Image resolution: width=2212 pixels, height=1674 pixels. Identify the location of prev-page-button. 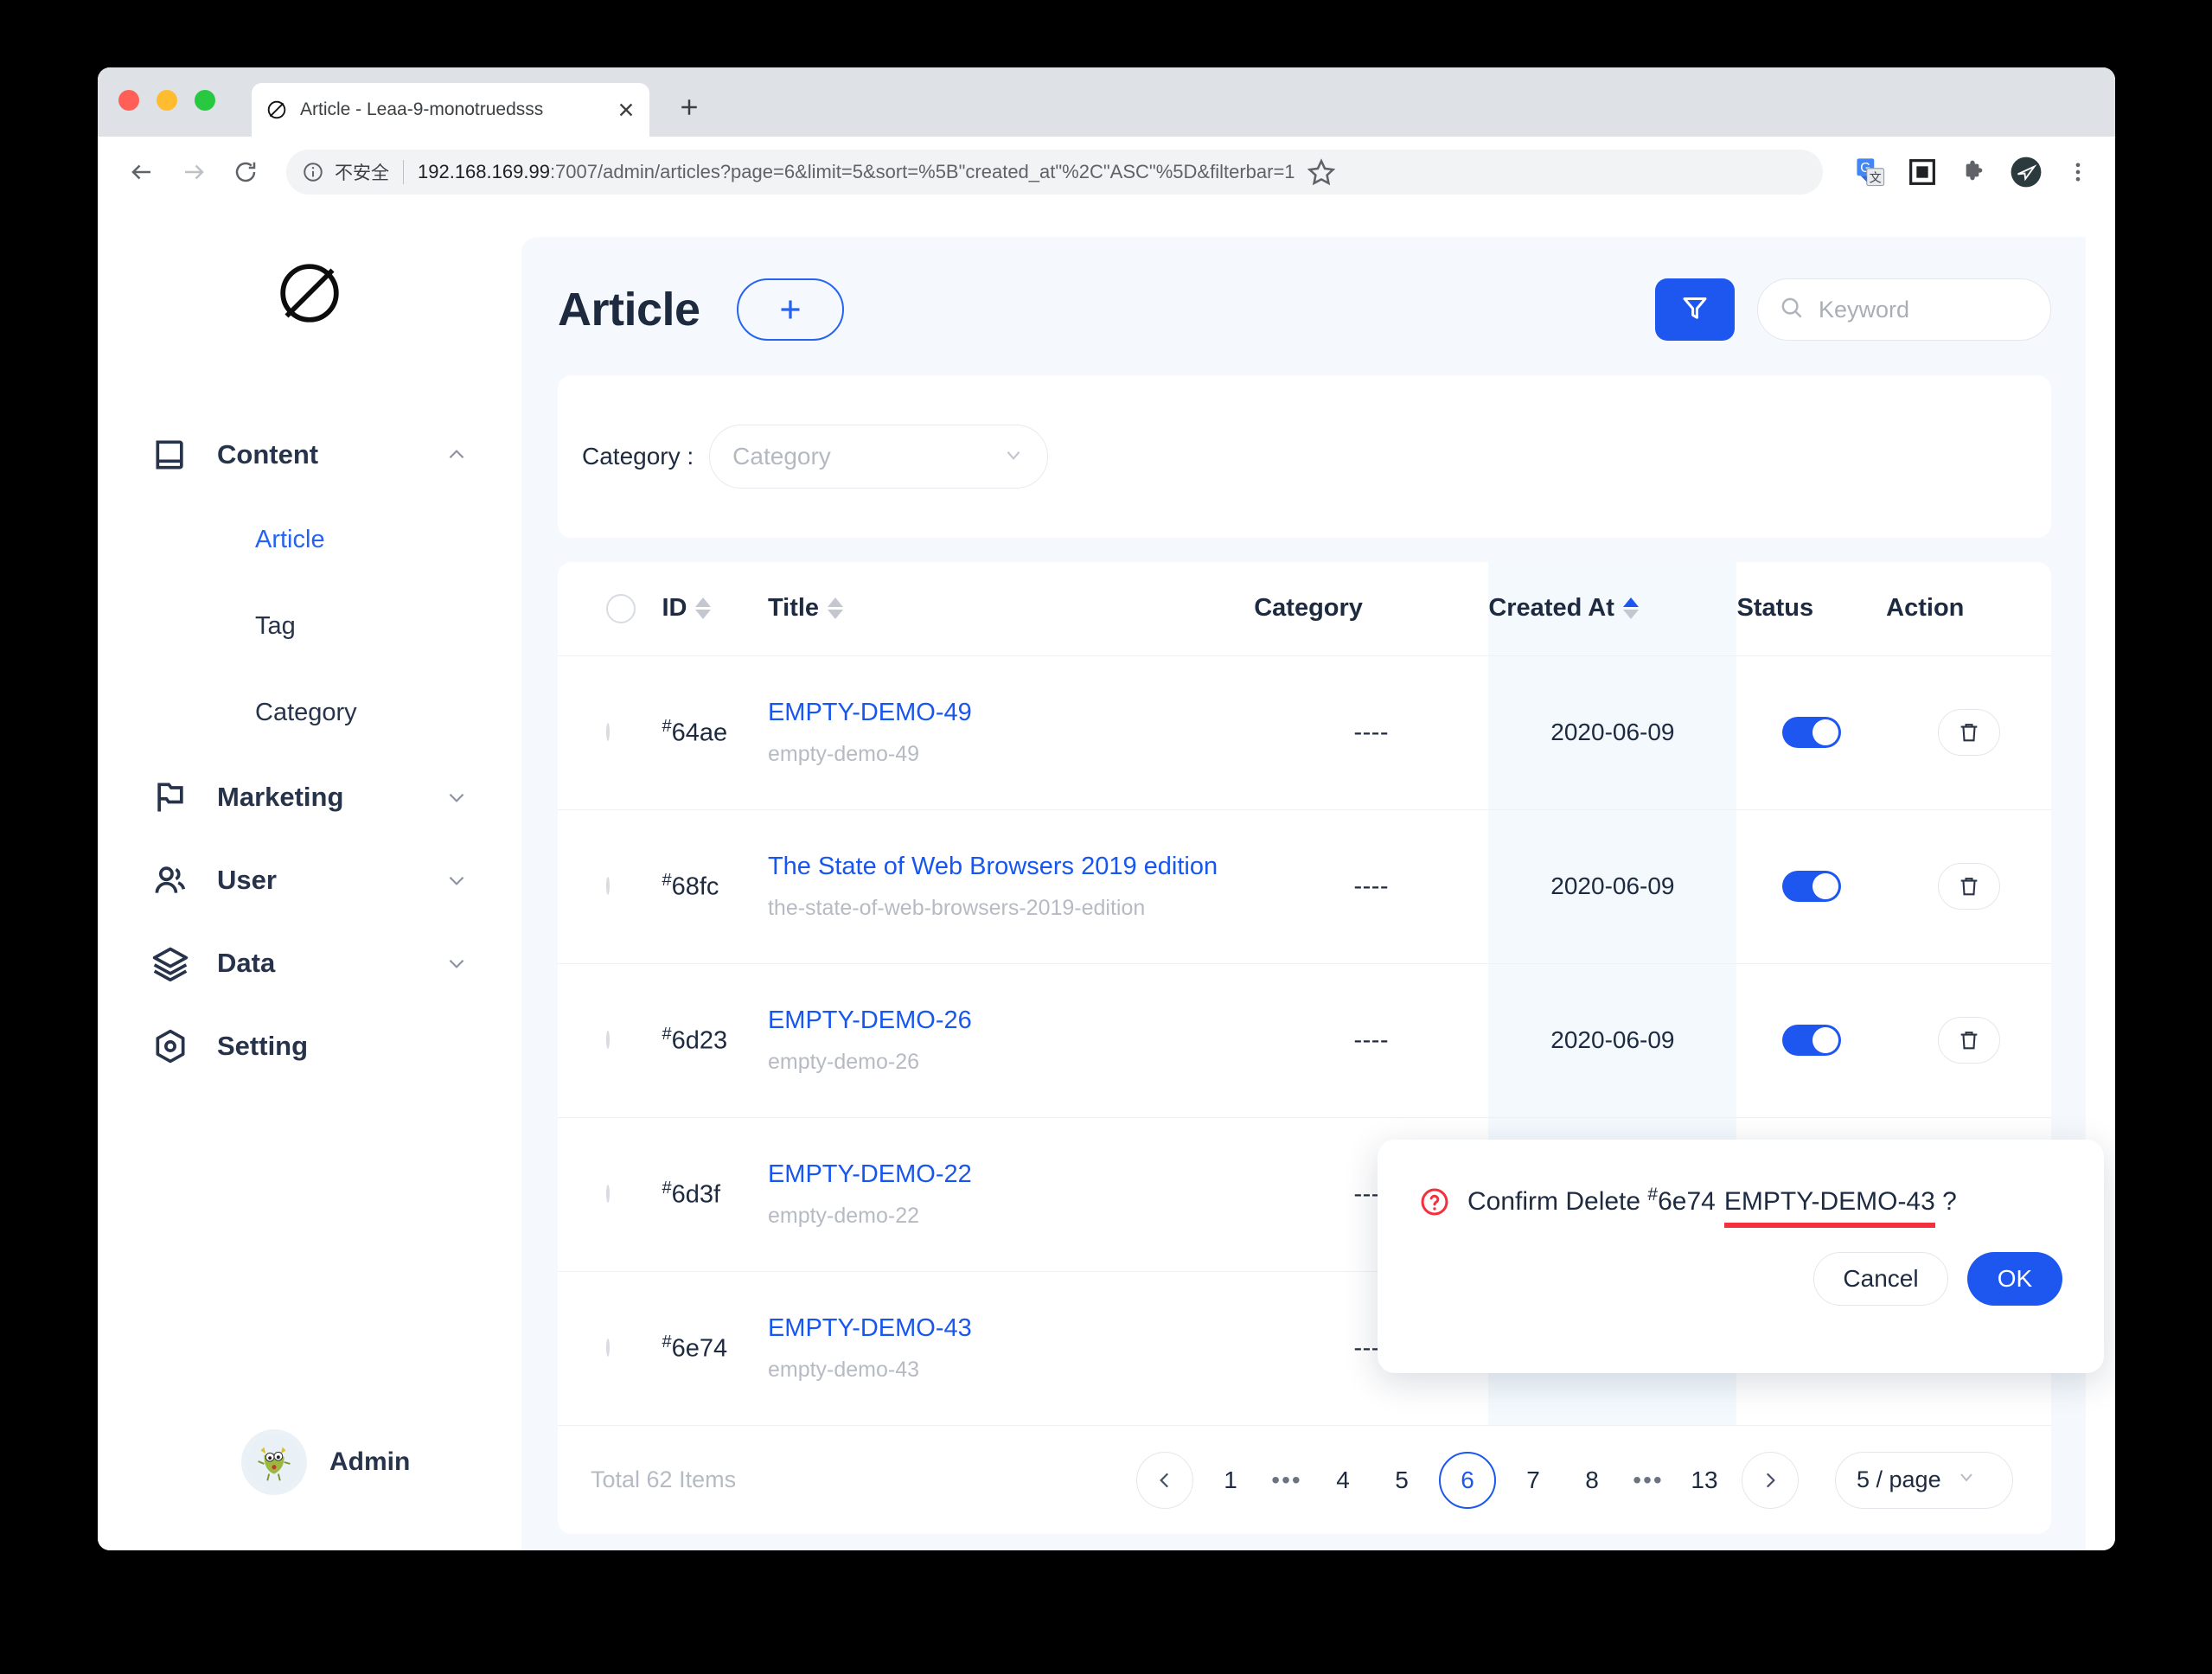
(1164, 1480).